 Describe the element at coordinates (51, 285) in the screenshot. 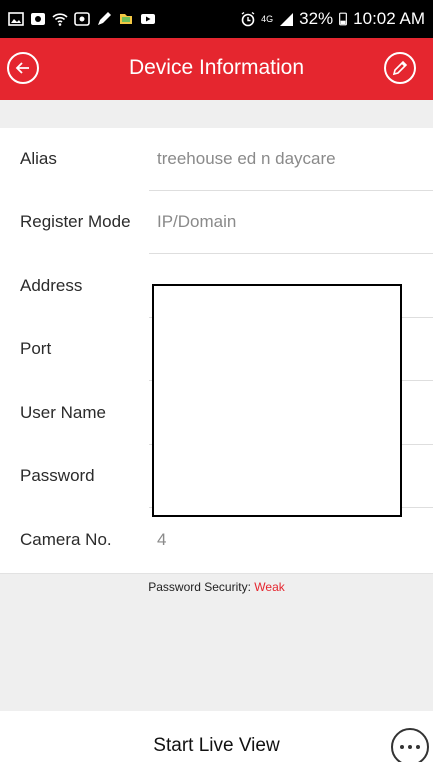

I see `address-label: Address` at that location.